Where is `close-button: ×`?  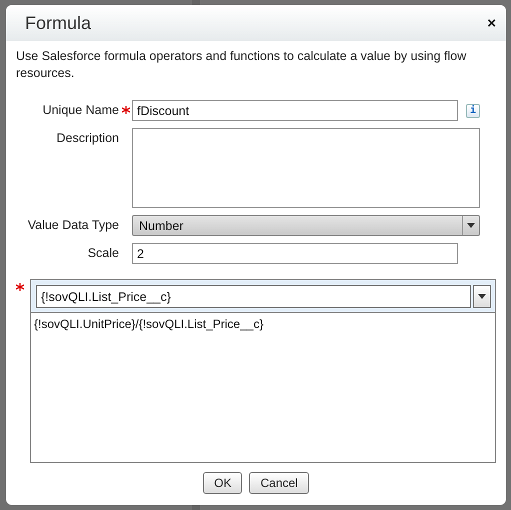 close-button: × is located at coordinates (491, 23).